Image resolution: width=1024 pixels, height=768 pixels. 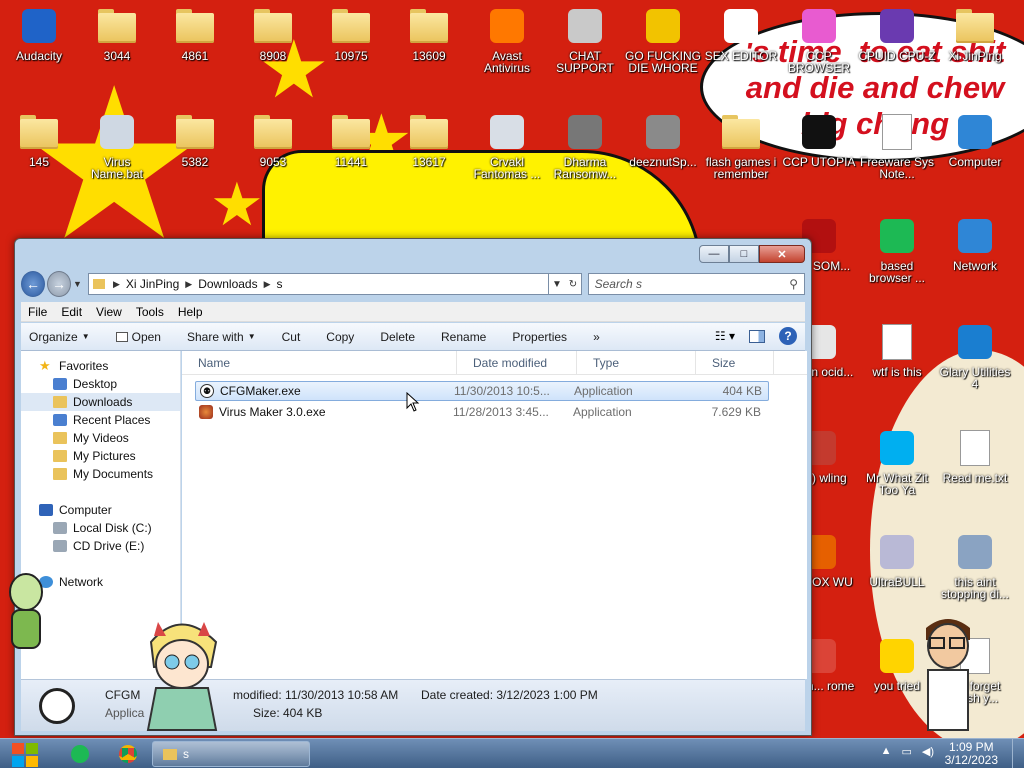 I want to click on desktop-icon-glary-utilities-4: Glary Utilities 4, so click(x=975, y=356).